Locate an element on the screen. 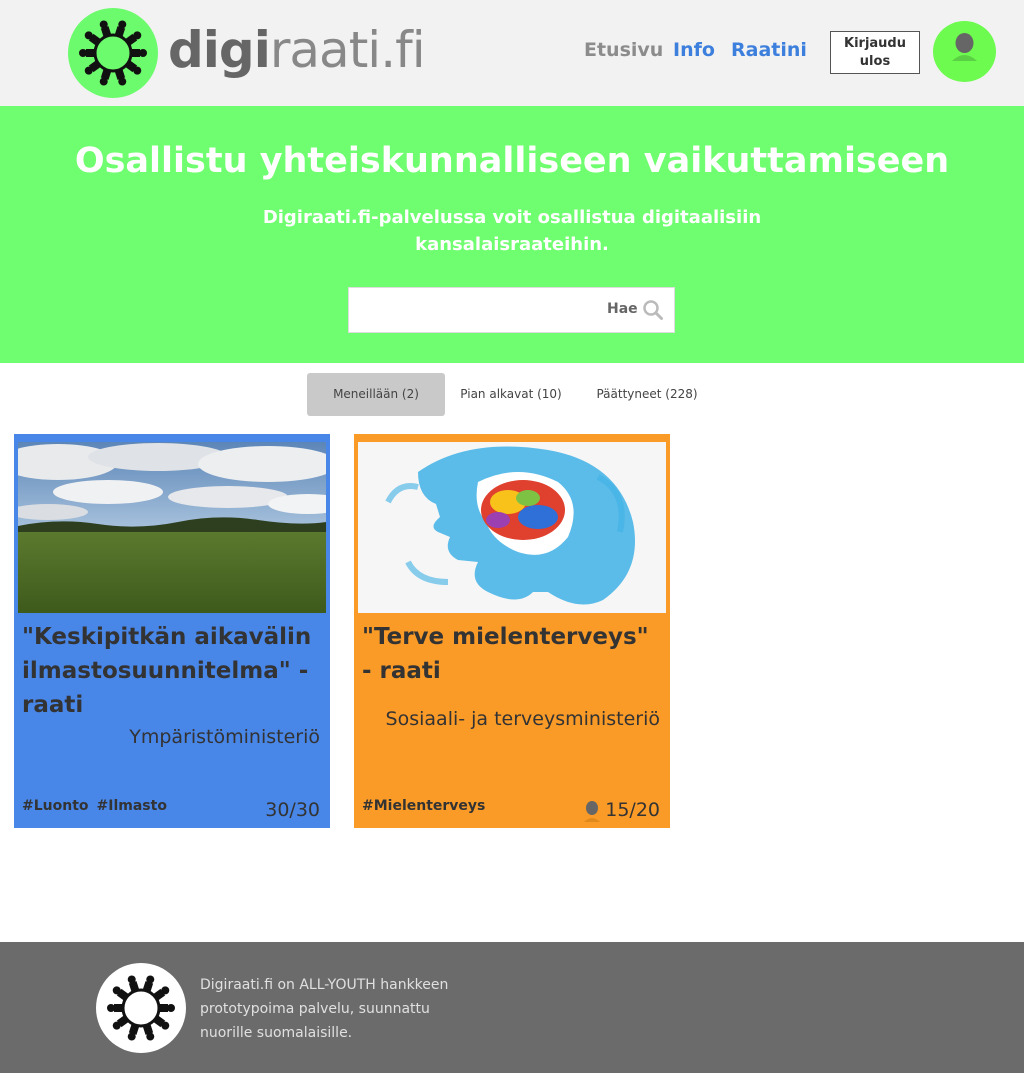 This screenshot has width=1024, height=1073. card-title: "Terve mielenterveys" - raati is located at coordinates (510, 654).